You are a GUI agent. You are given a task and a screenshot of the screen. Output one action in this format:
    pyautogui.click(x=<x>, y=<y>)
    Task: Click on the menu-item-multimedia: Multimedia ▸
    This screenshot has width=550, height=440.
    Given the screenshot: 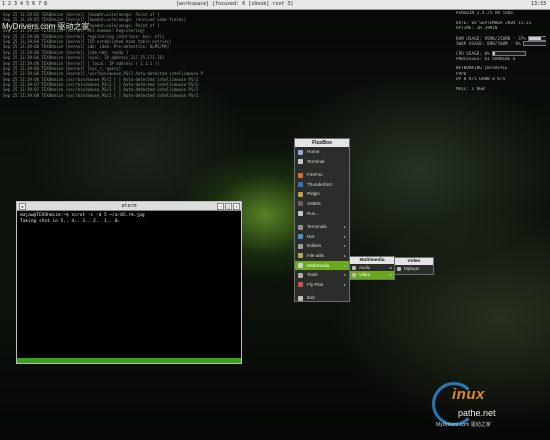 What is the action you would take?
    pyautogui.click(x=322, y=265)
    